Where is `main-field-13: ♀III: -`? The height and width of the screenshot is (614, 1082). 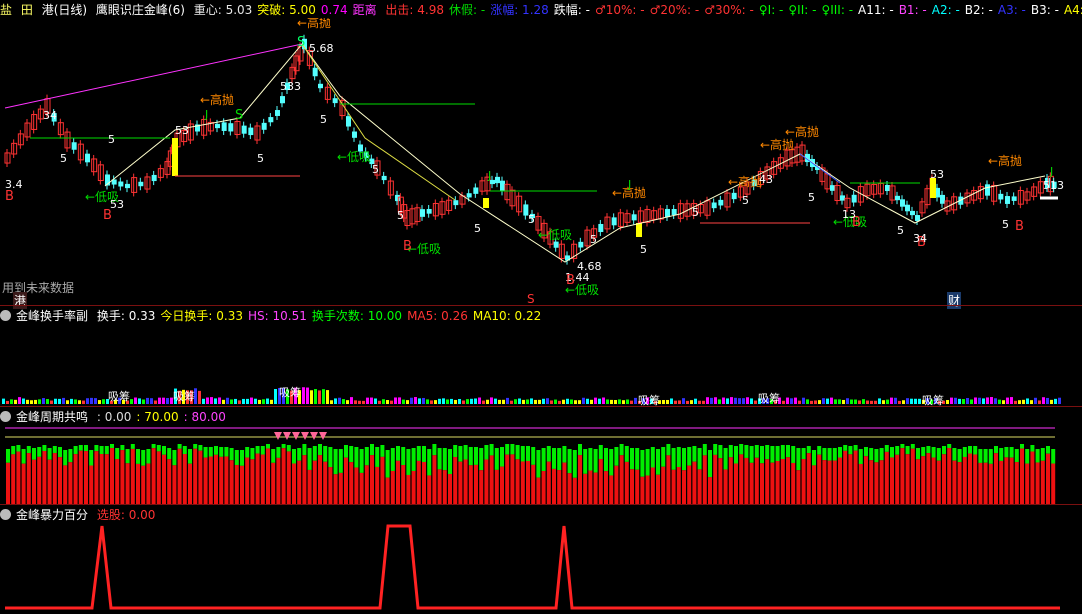 main-field-13: ♀III: - is located at coordinates (837, 10).